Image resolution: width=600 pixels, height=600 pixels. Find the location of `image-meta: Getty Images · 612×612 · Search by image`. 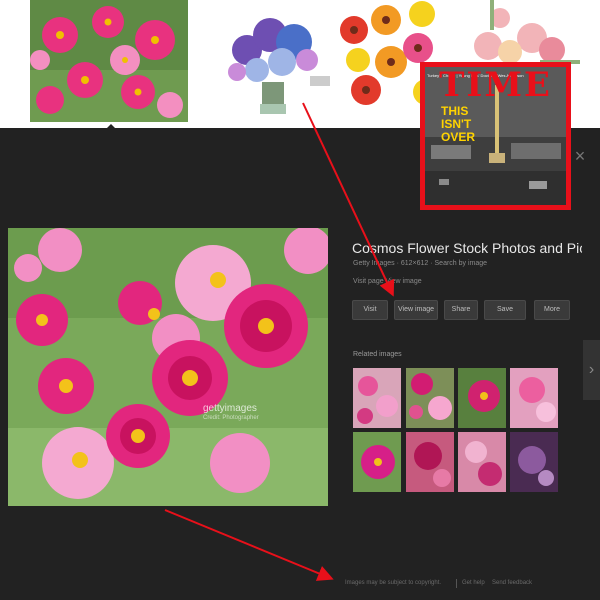

image-meta: Getty Images · 612×612 · Search by image is located at coordinates (420, 263).